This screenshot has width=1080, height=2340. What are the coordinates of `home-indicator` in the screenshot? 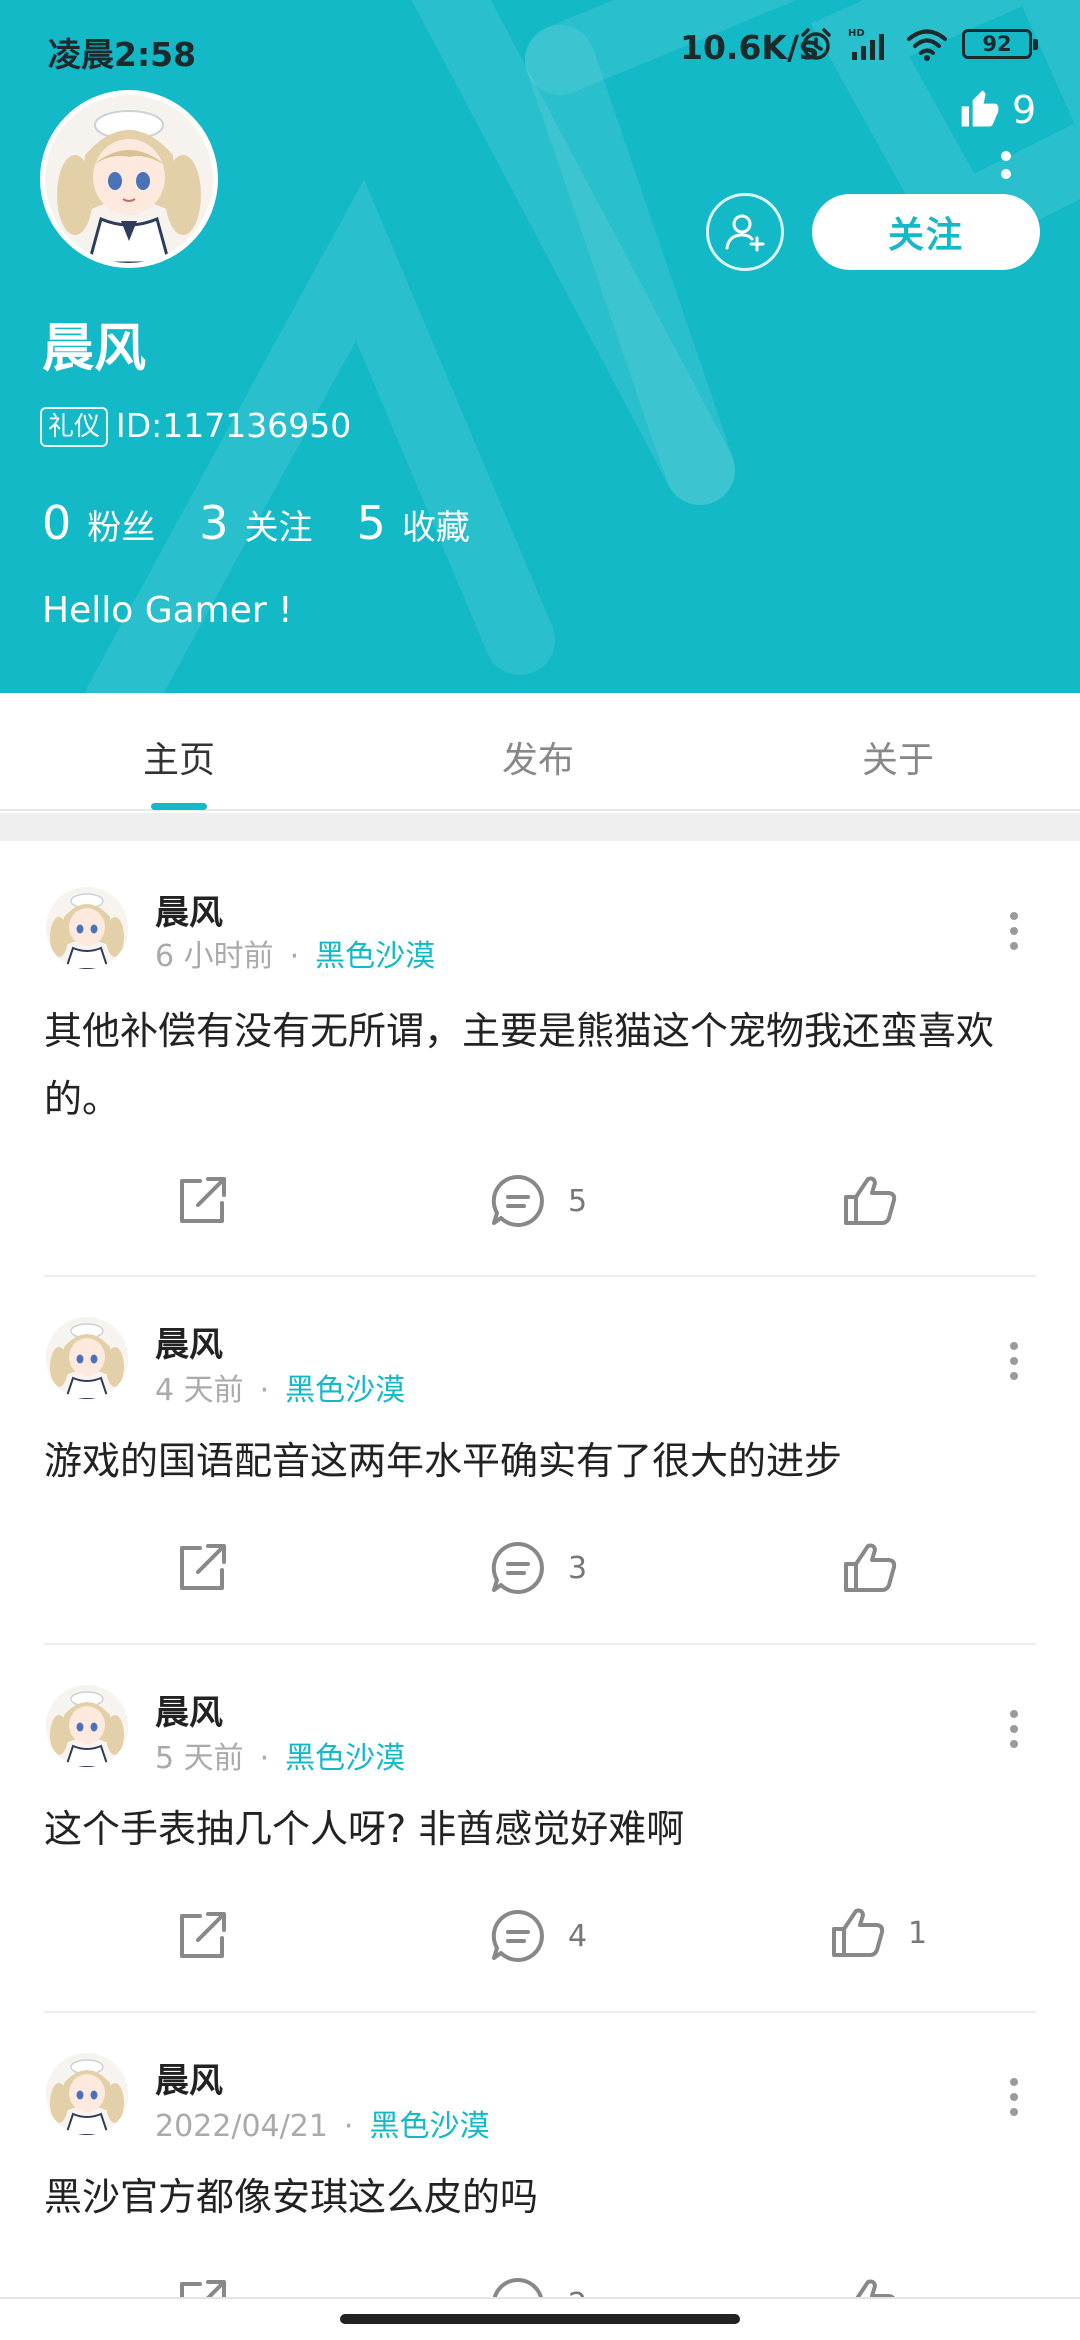 It's located at (540, 2319).